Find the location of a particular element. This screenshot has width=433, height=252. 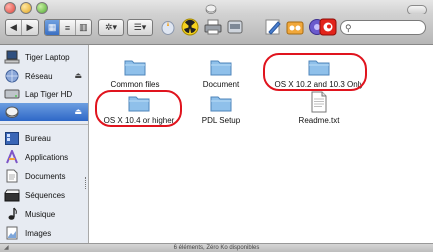

forward-button: ▶ is located at coordinates (30, 27).